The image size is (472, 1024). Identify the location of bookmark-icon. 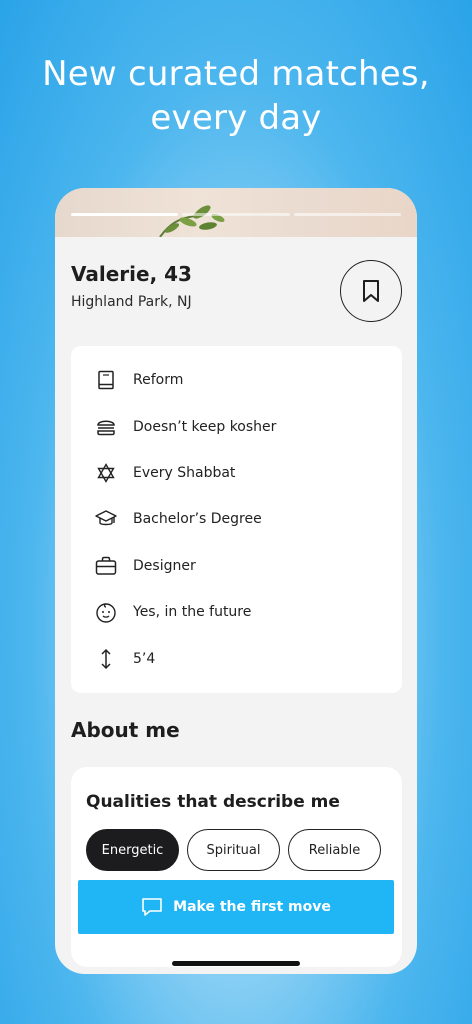
(371, 291).